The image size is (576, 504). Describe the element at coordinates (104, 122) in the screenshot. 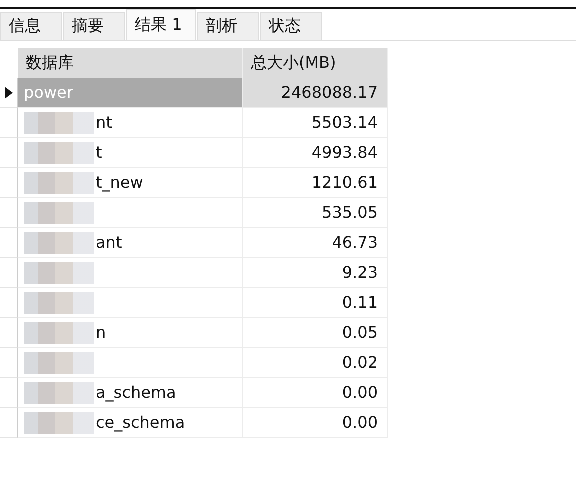

I see `database-name: nt` at that location.